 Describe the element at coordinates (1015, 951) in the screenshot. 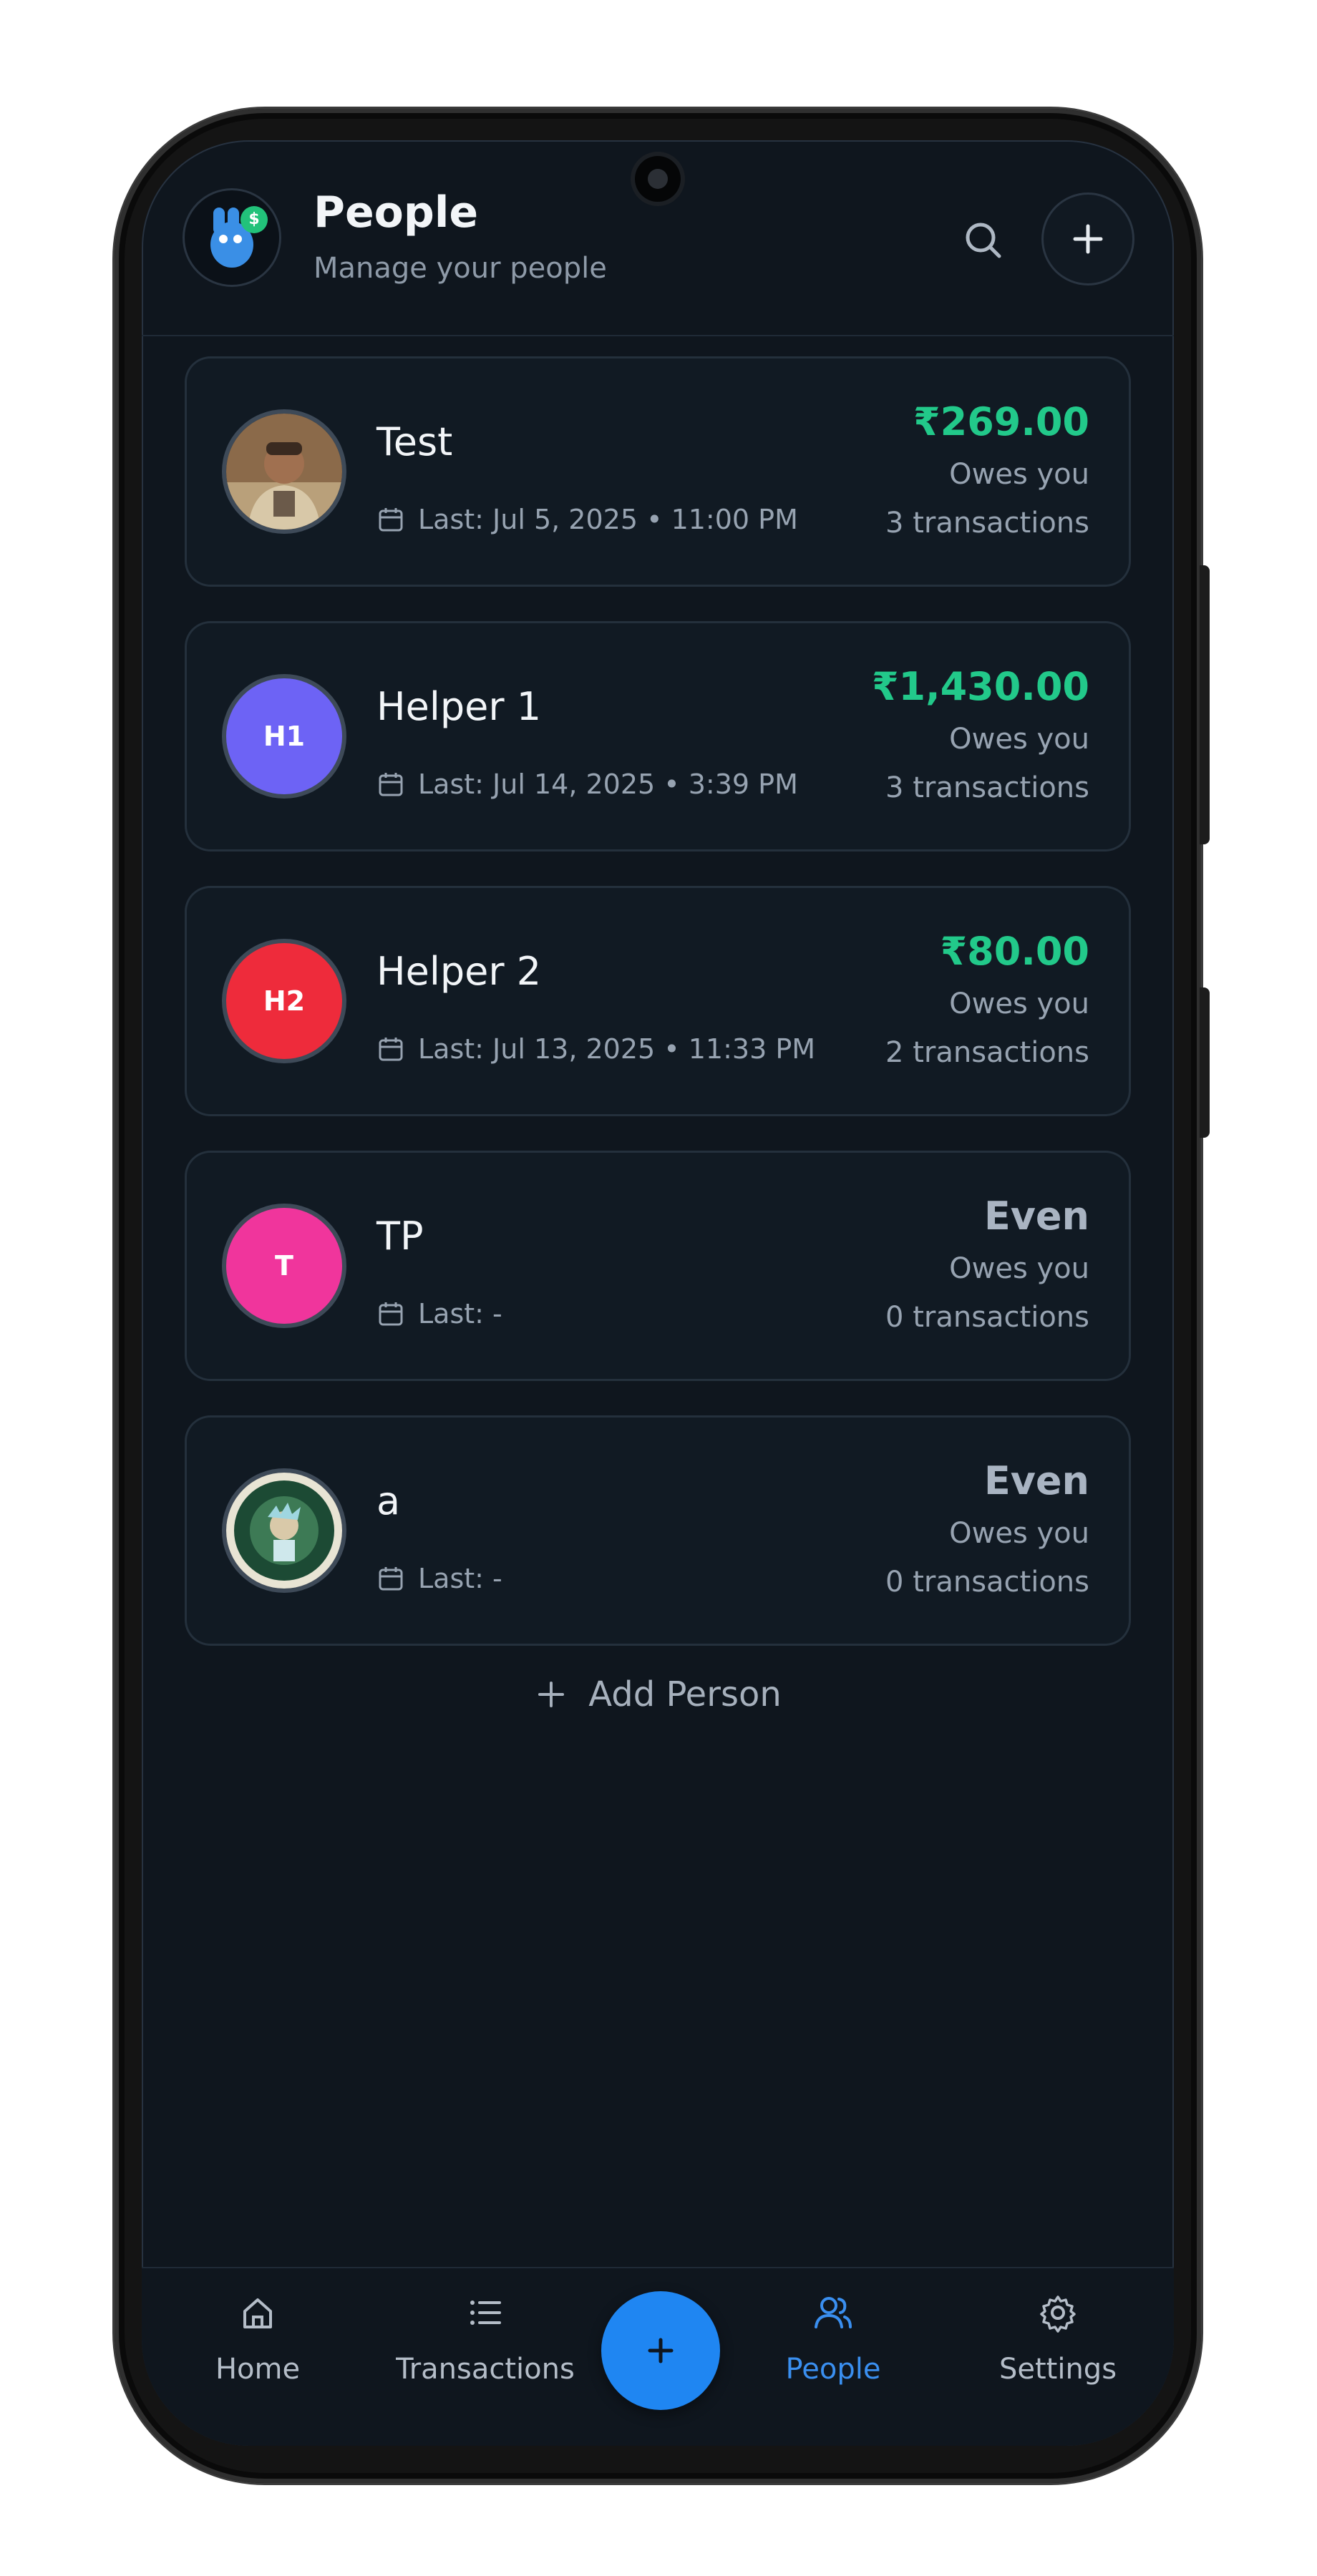

I see `balance-amount: ₹80.00` at that location.